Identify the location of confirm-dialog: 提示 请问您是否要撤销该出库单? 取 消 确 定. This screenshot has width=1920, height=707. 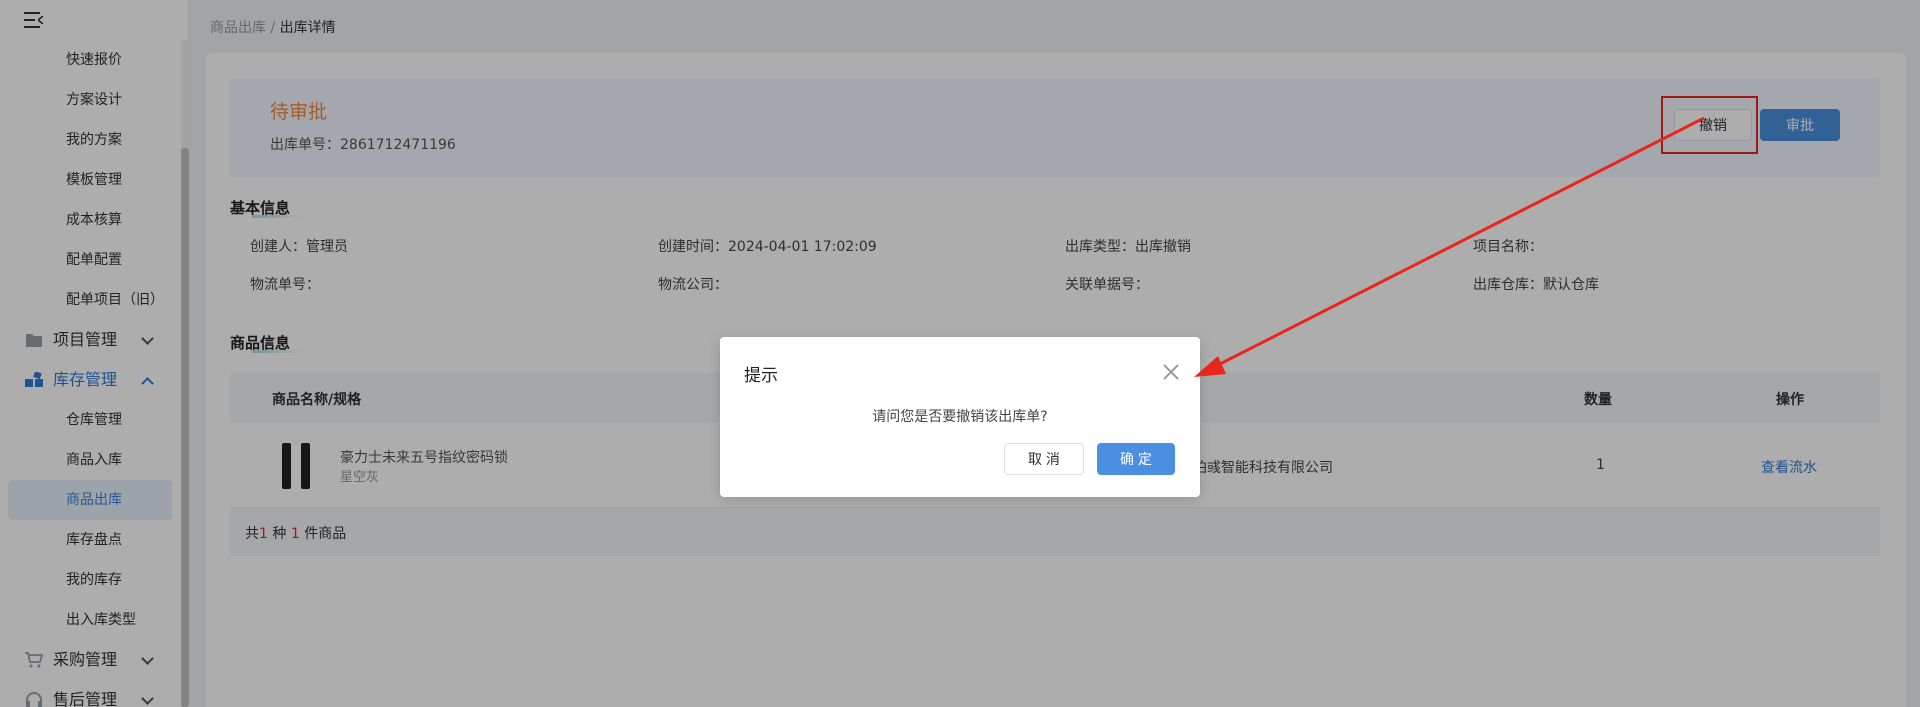
(960, 417).